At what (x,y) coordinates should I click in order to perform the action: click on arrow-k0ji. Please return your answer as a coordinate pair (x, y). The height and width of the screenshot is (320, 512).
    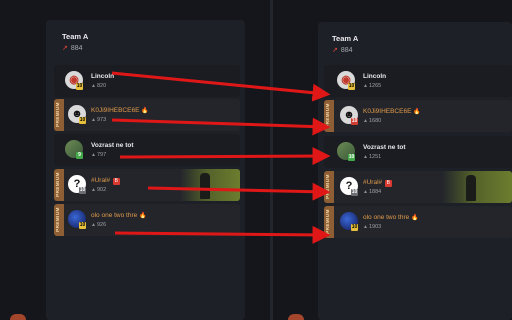
    Looking at the image, I should click on (221, 126).